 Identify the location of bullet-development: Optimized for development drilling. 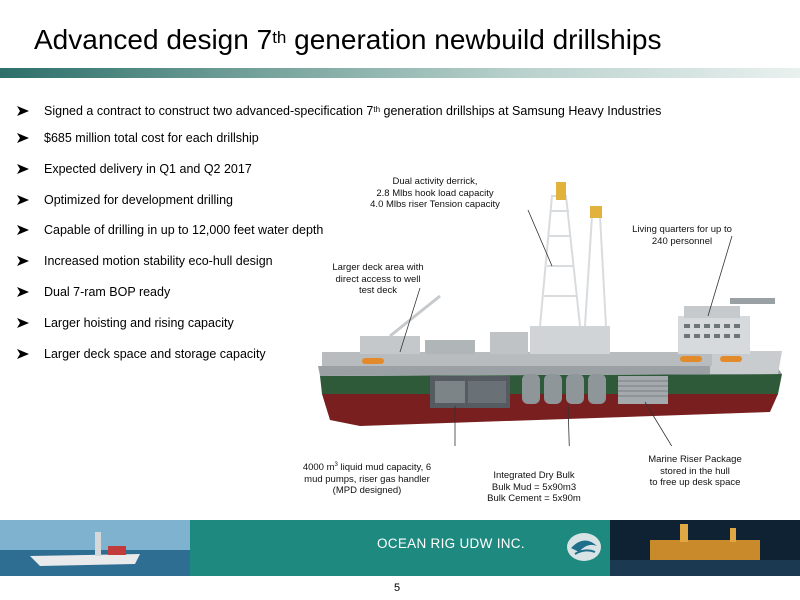
(124, 200).